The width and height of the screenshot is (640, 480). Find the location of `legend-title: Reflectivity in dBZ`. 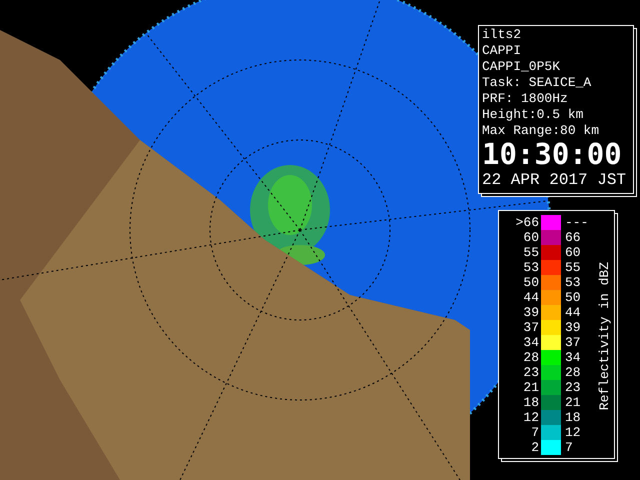

legend-title: Reflectivity in dBZ is located at coordinates (604, 336).